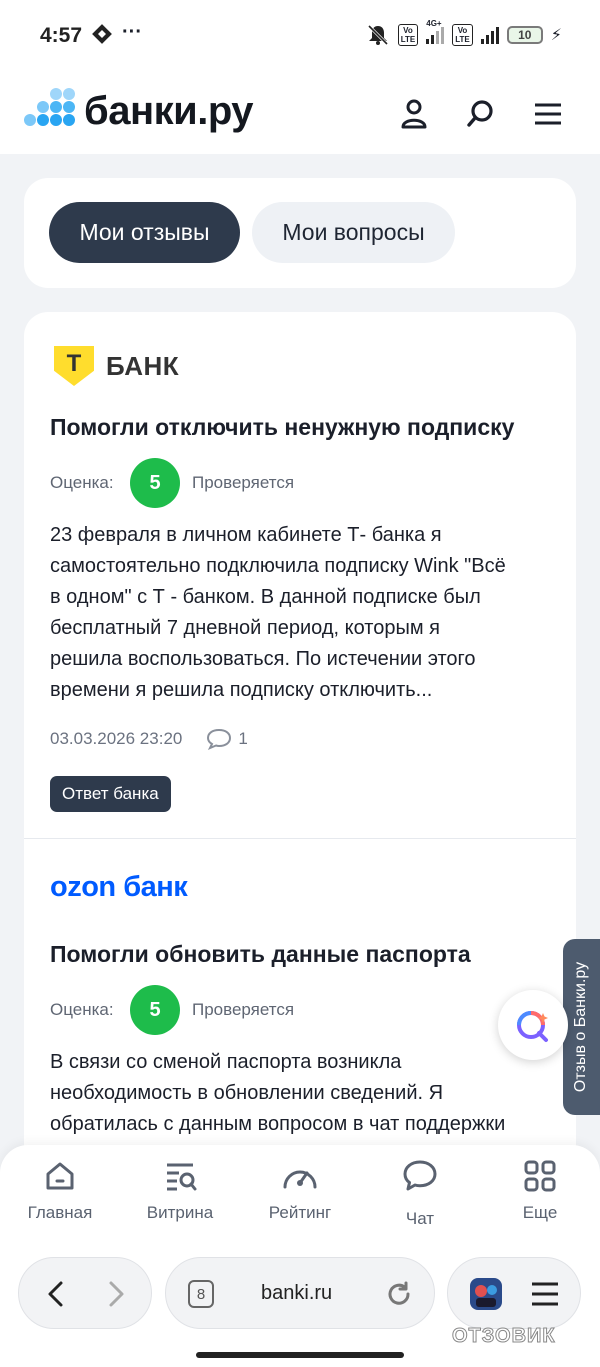 This screenshot has width=600, height=1367. What do you see at coordinates (143, 365) in the screenshot?
I see `bank-name: БАНК` at bounding box center [143, 365].